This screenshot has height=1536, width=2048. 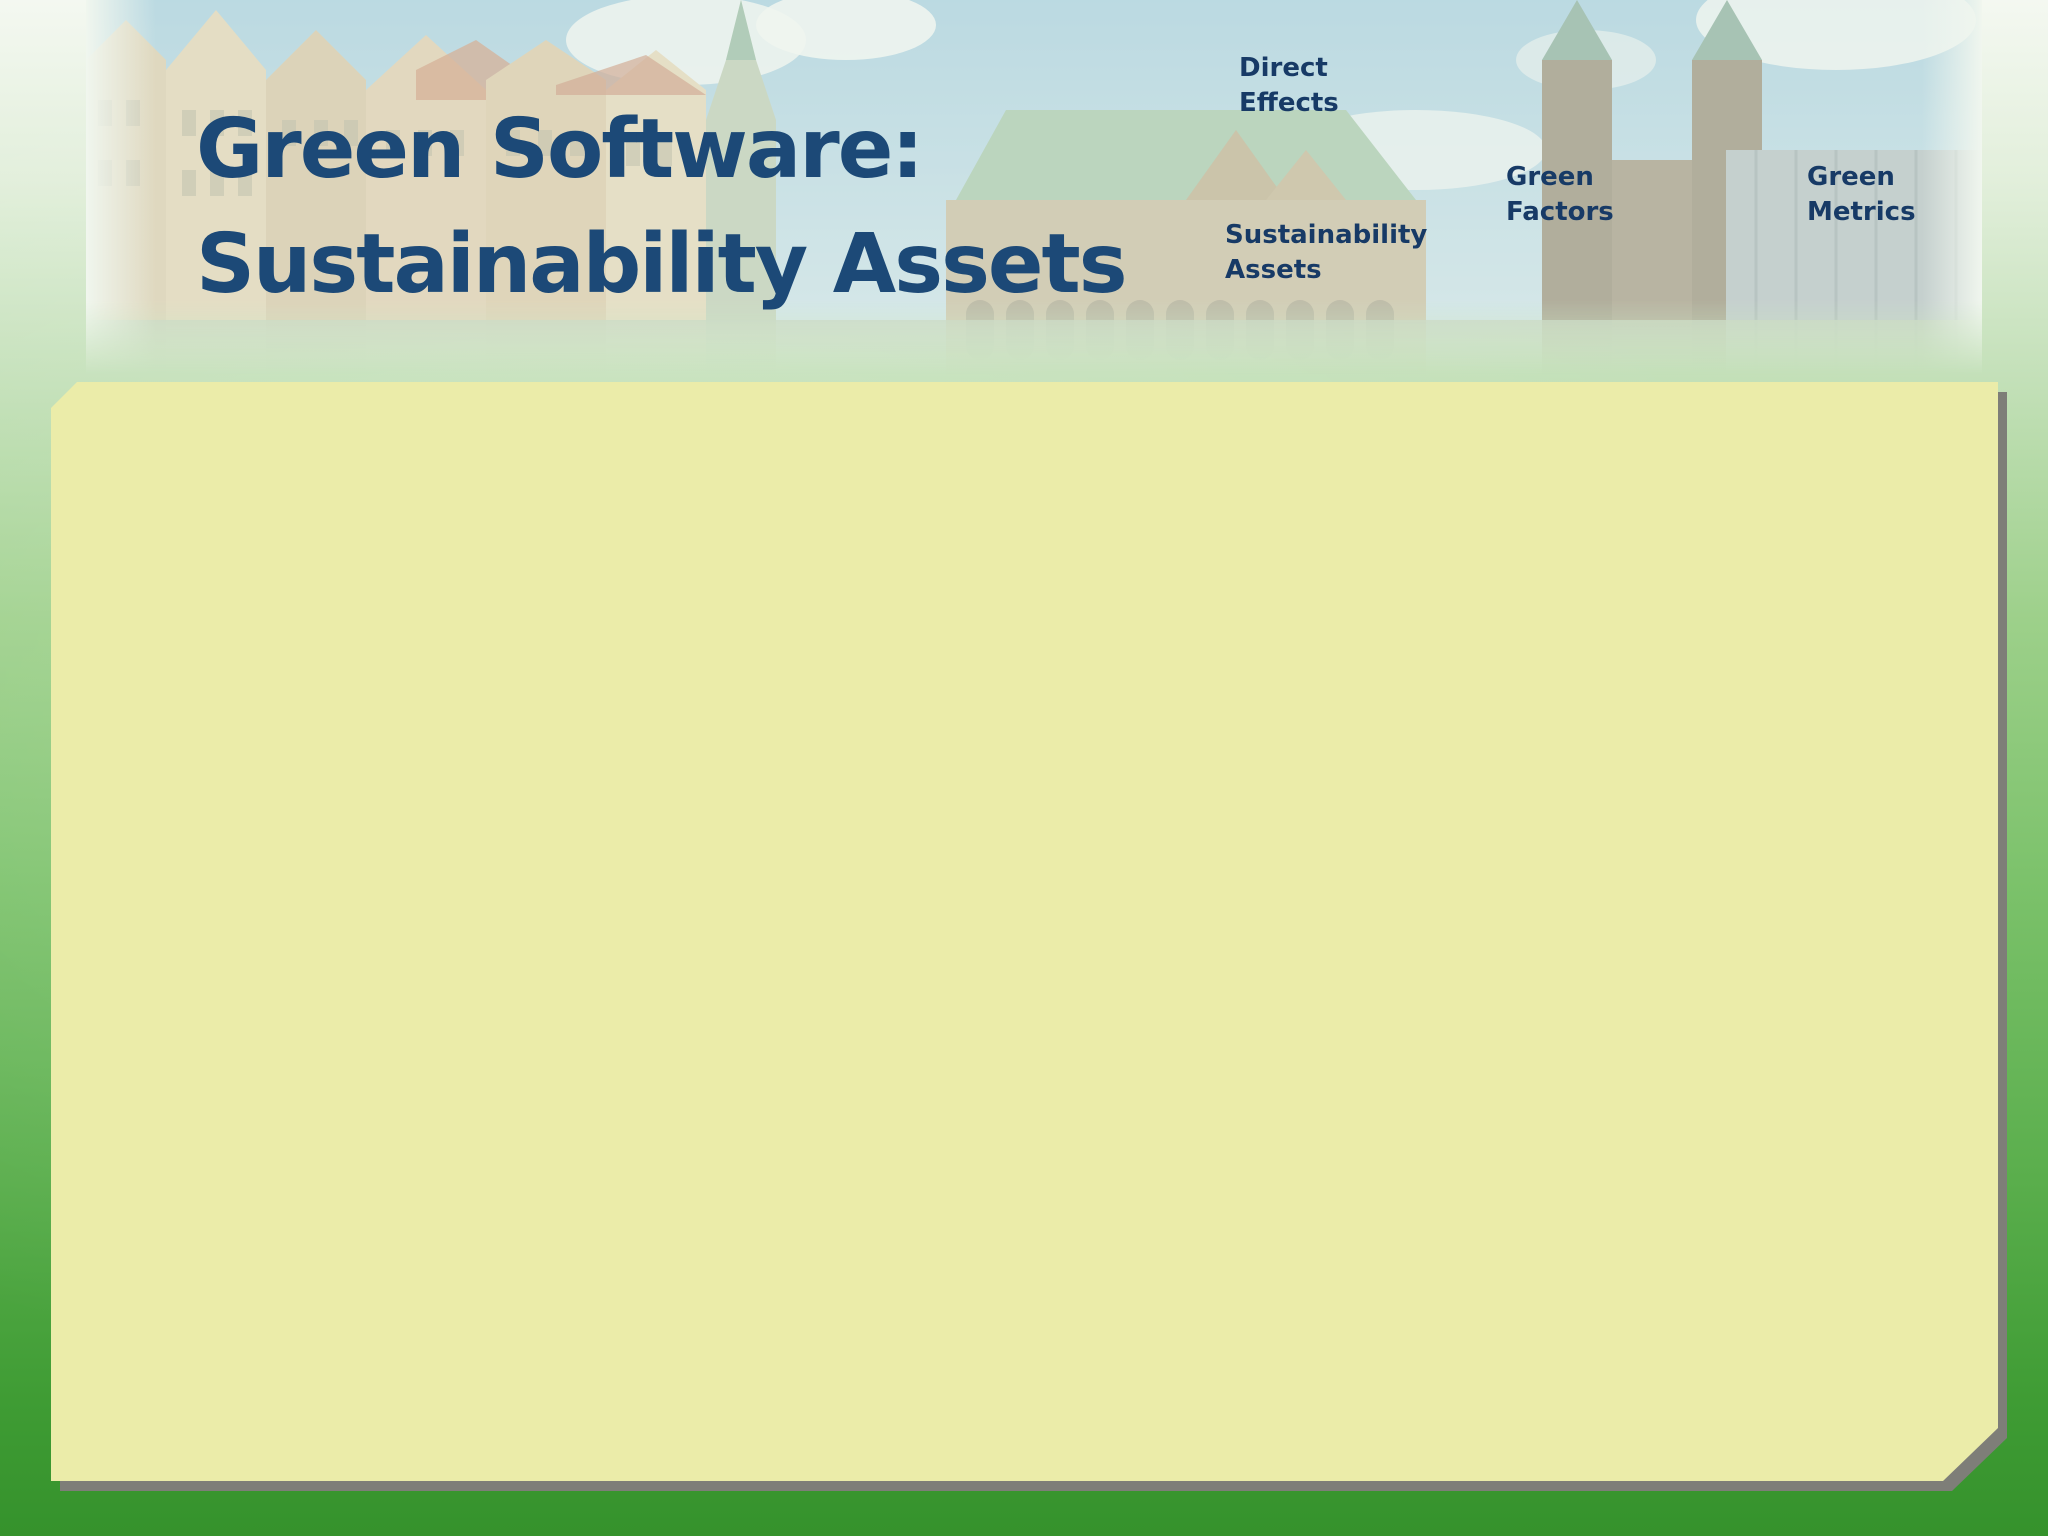 What do you see at coordinates (662, 207) in the screenshot?
I see `slide-title: Green Software: Sustainability Assets` at bounding box center [662, 207].